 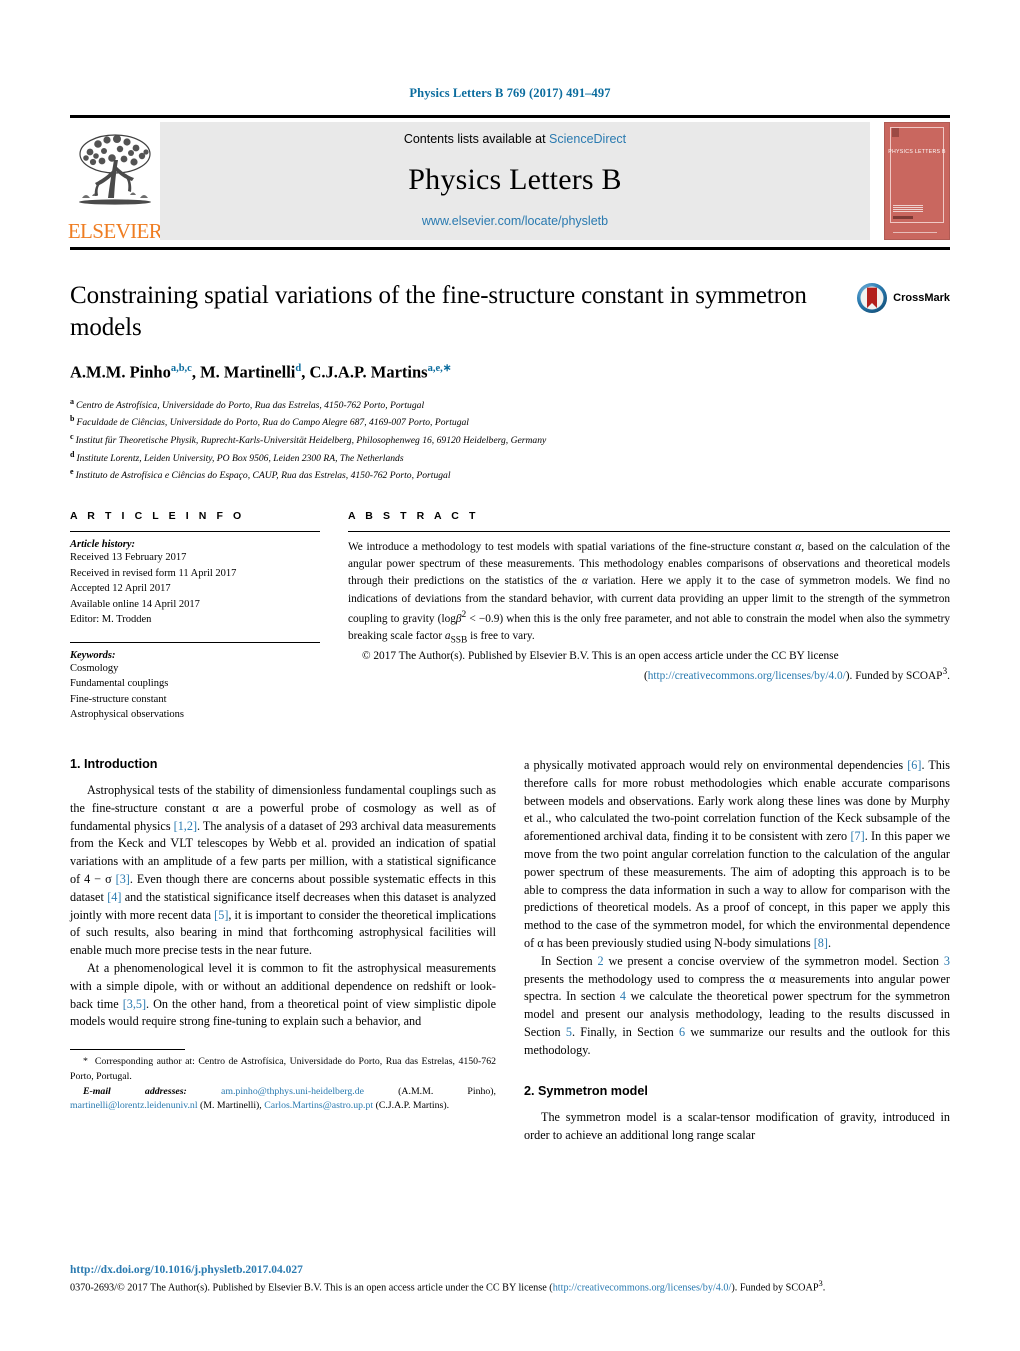 What do you see at coordinates (134, 1105) in the screenshot?
I see `email-link: martinelli@lorentz.leidenuniv.nl` at bounding box center [134, 1105].